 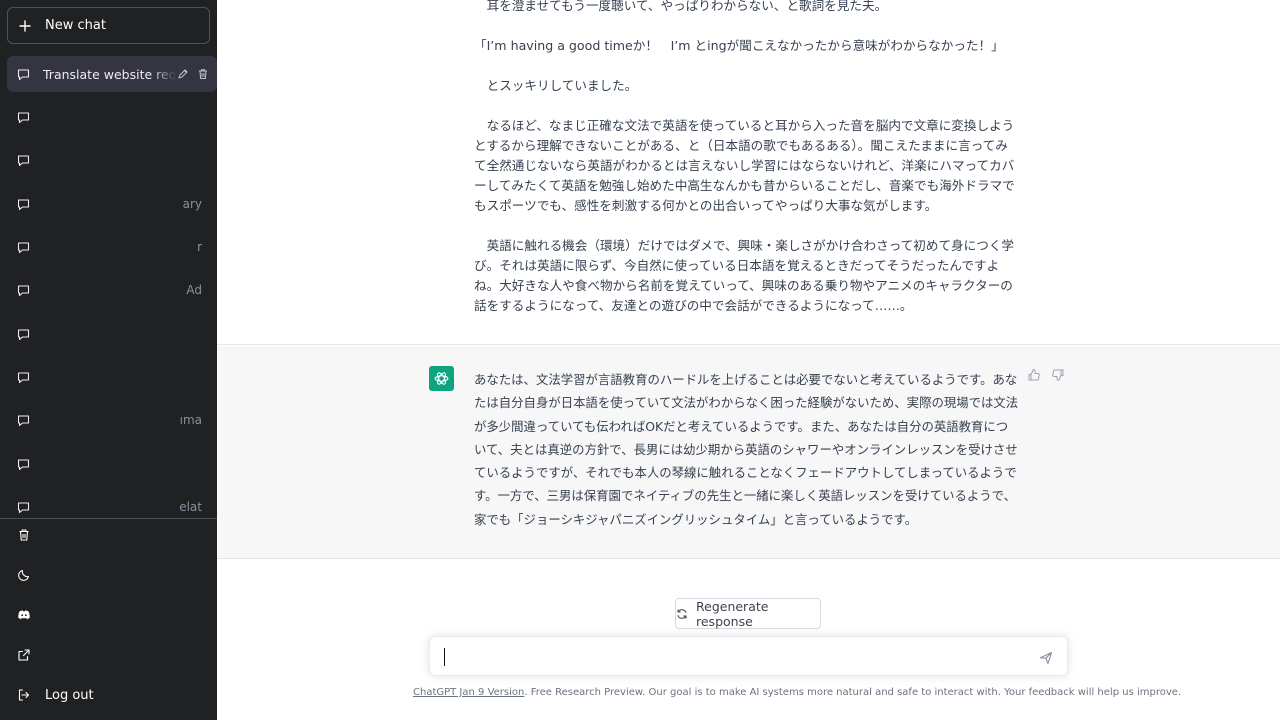 What do you see at coordinates (682, 614) in the screenshot?
I see `refresh-icon` at bounding box center [682, 614].